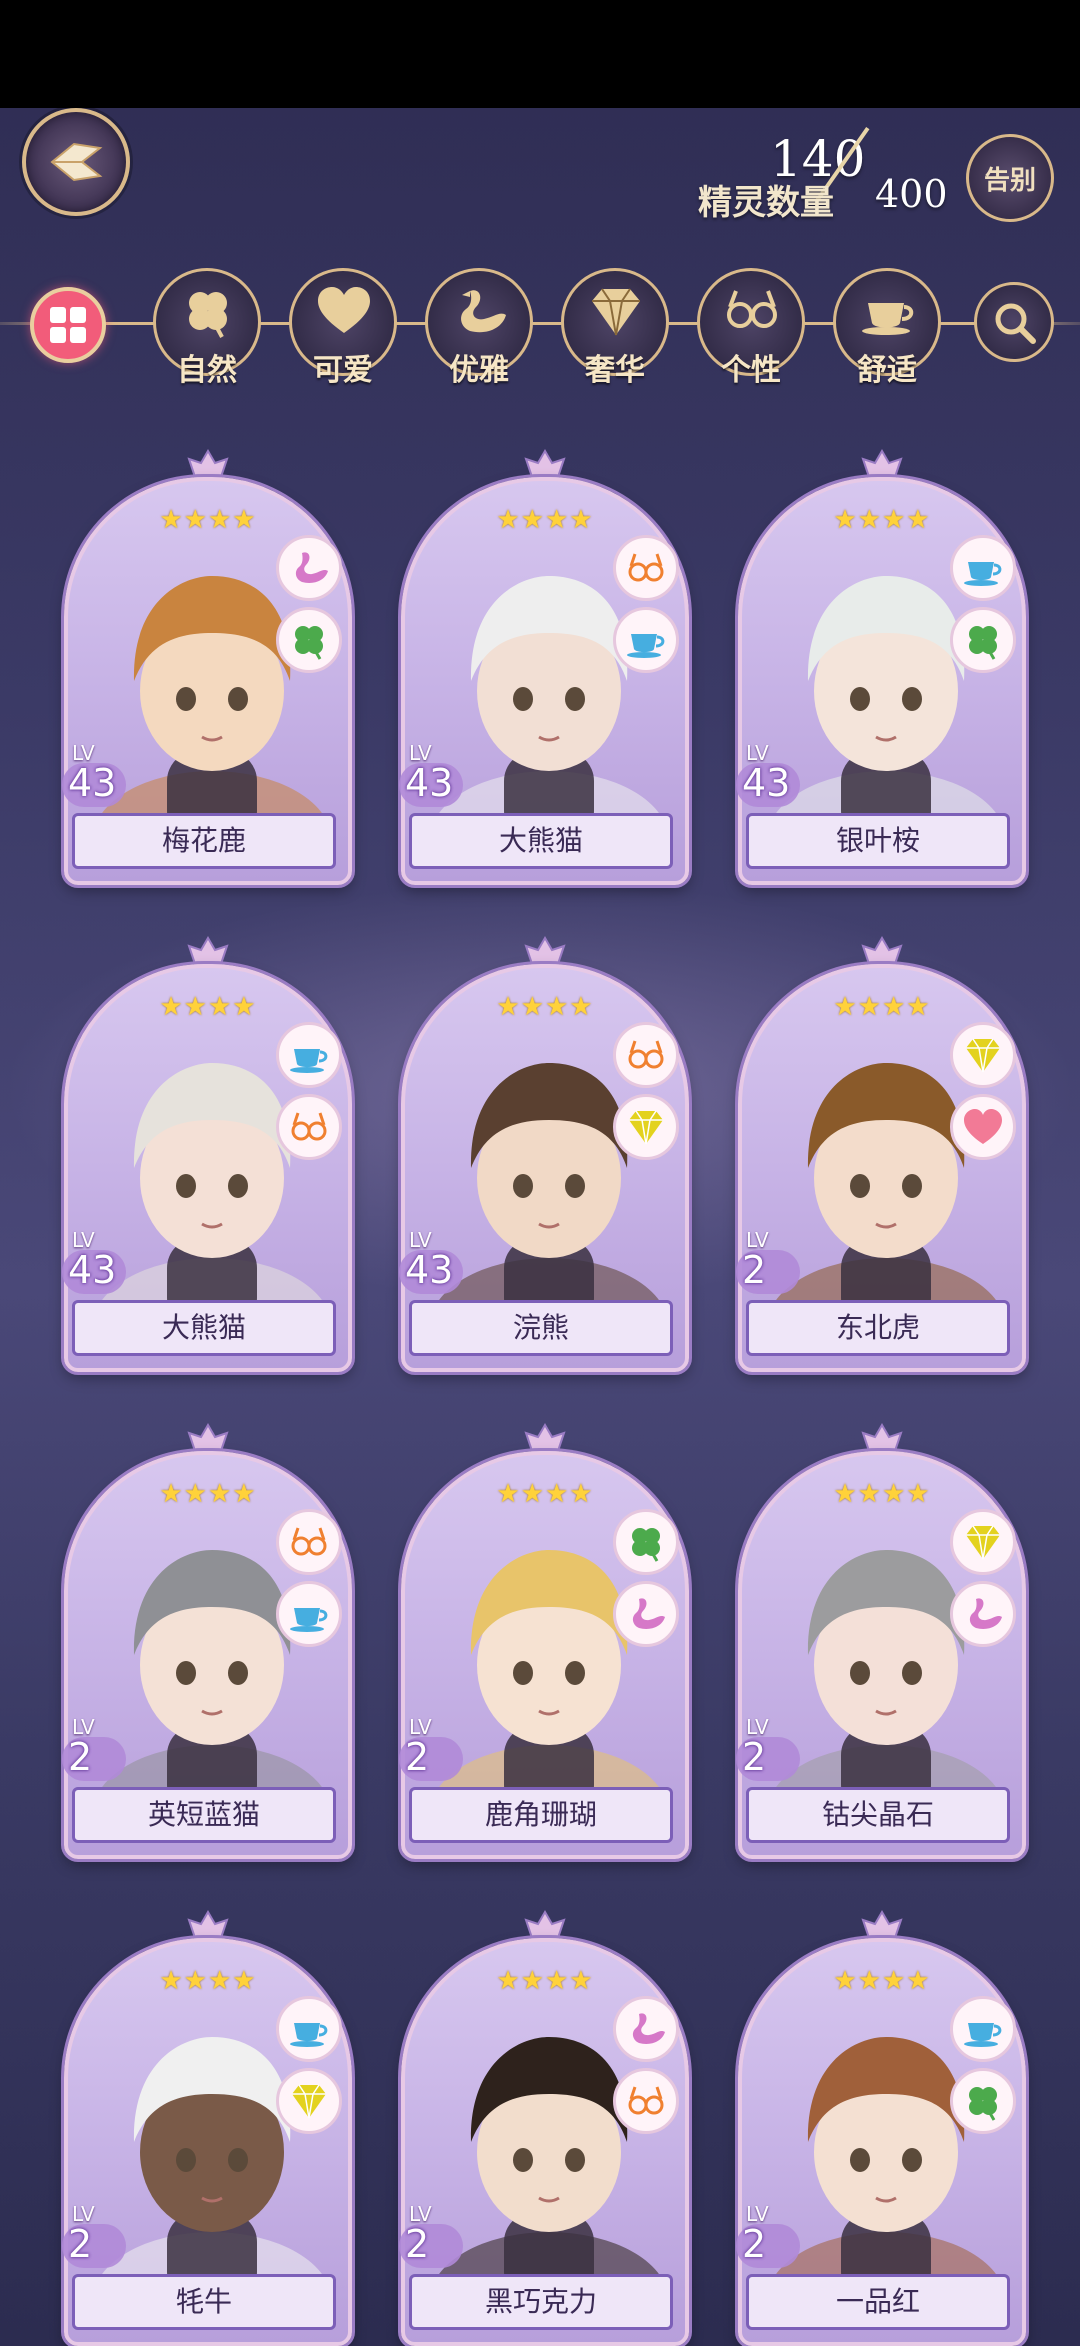 This screenshot has width=1080, height=2346. I want to click on farewell-label: 告别, so click(1009, 180).